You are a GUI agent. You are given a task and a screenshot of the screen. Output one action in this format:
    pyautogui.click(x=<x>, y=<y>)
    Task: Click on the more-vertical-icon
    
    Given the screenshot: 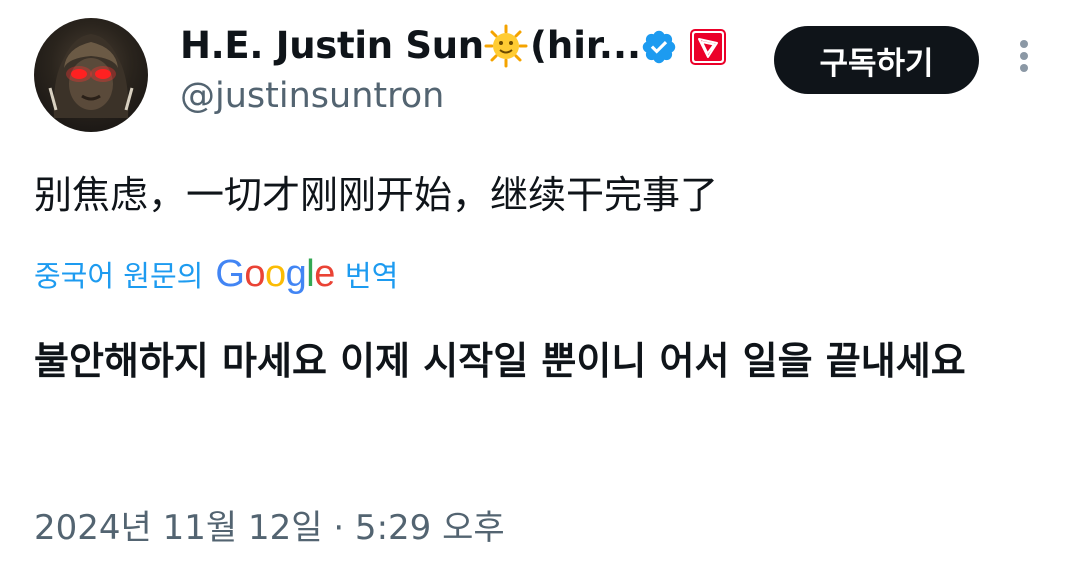 What is the action you would take?
    pyautogui.click(x=1024, y=60)
    